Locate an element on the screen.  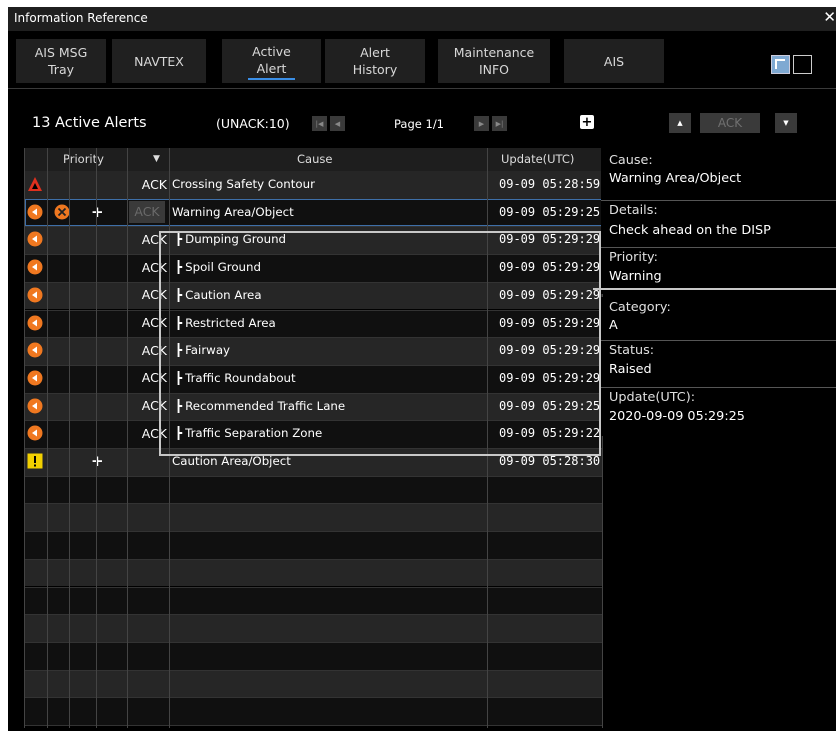
alert-cause-text: Dumping Ground is located at coordinates (236, 239).